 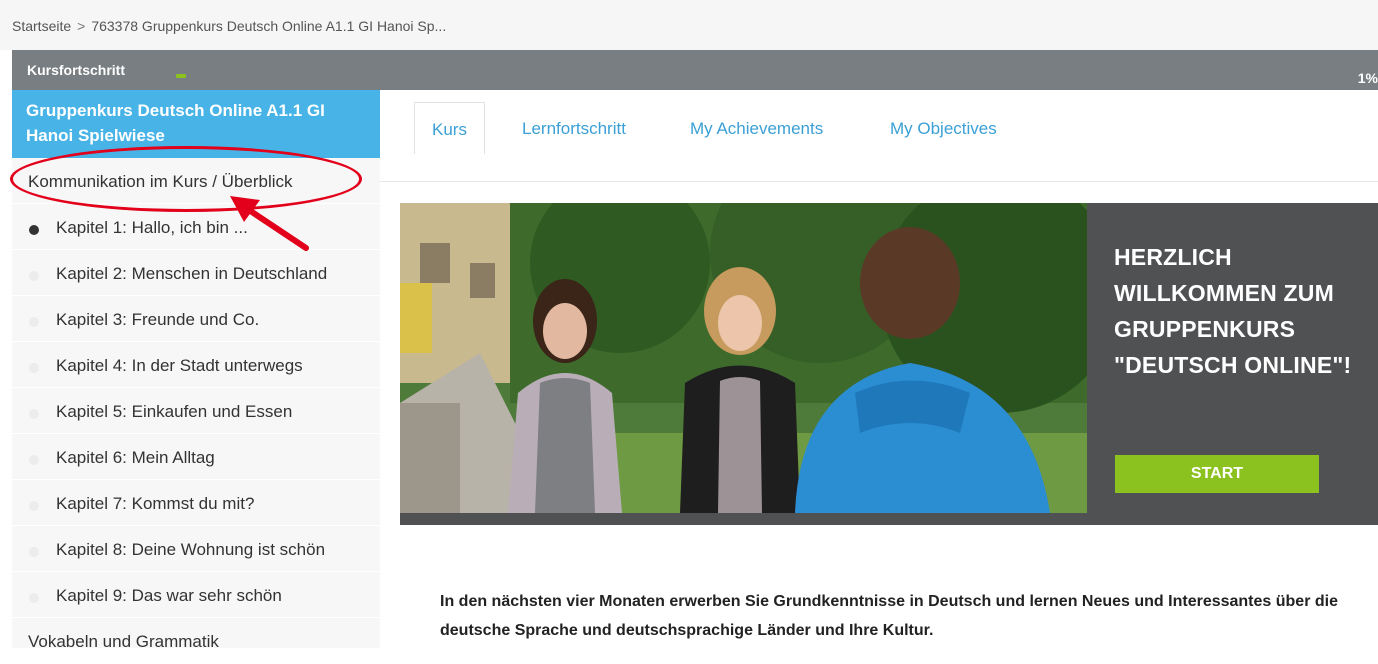 I want to click on sidebar-item-label: Kapitel 2: Menschen in Deutschland, so click(x=192, y=273).